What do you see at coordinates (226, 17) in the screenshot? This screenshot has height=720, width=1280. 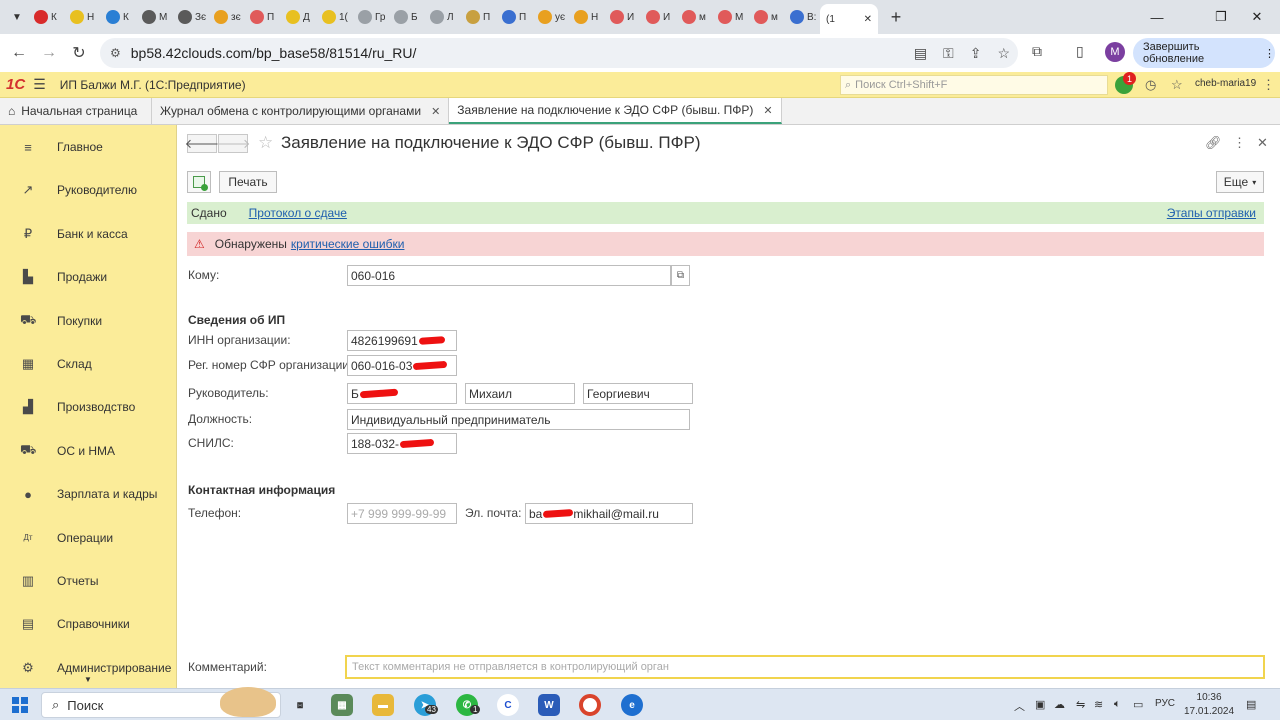 I see `browser-tab: зє` at bounding box center [226, 17].